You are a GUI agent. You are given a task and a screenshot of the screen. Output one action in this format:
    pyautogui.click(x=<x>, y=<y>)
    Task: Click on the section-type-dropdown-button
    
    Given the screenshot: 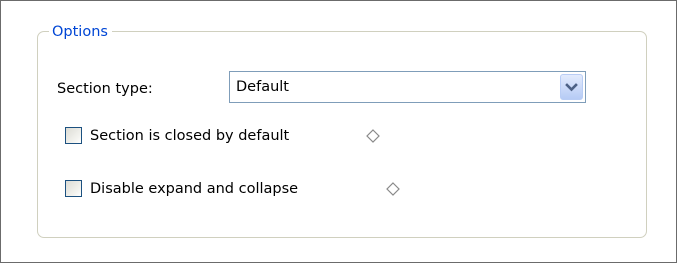 What is the action you would take?
    pyautogui.click(x=571, y=87)
    